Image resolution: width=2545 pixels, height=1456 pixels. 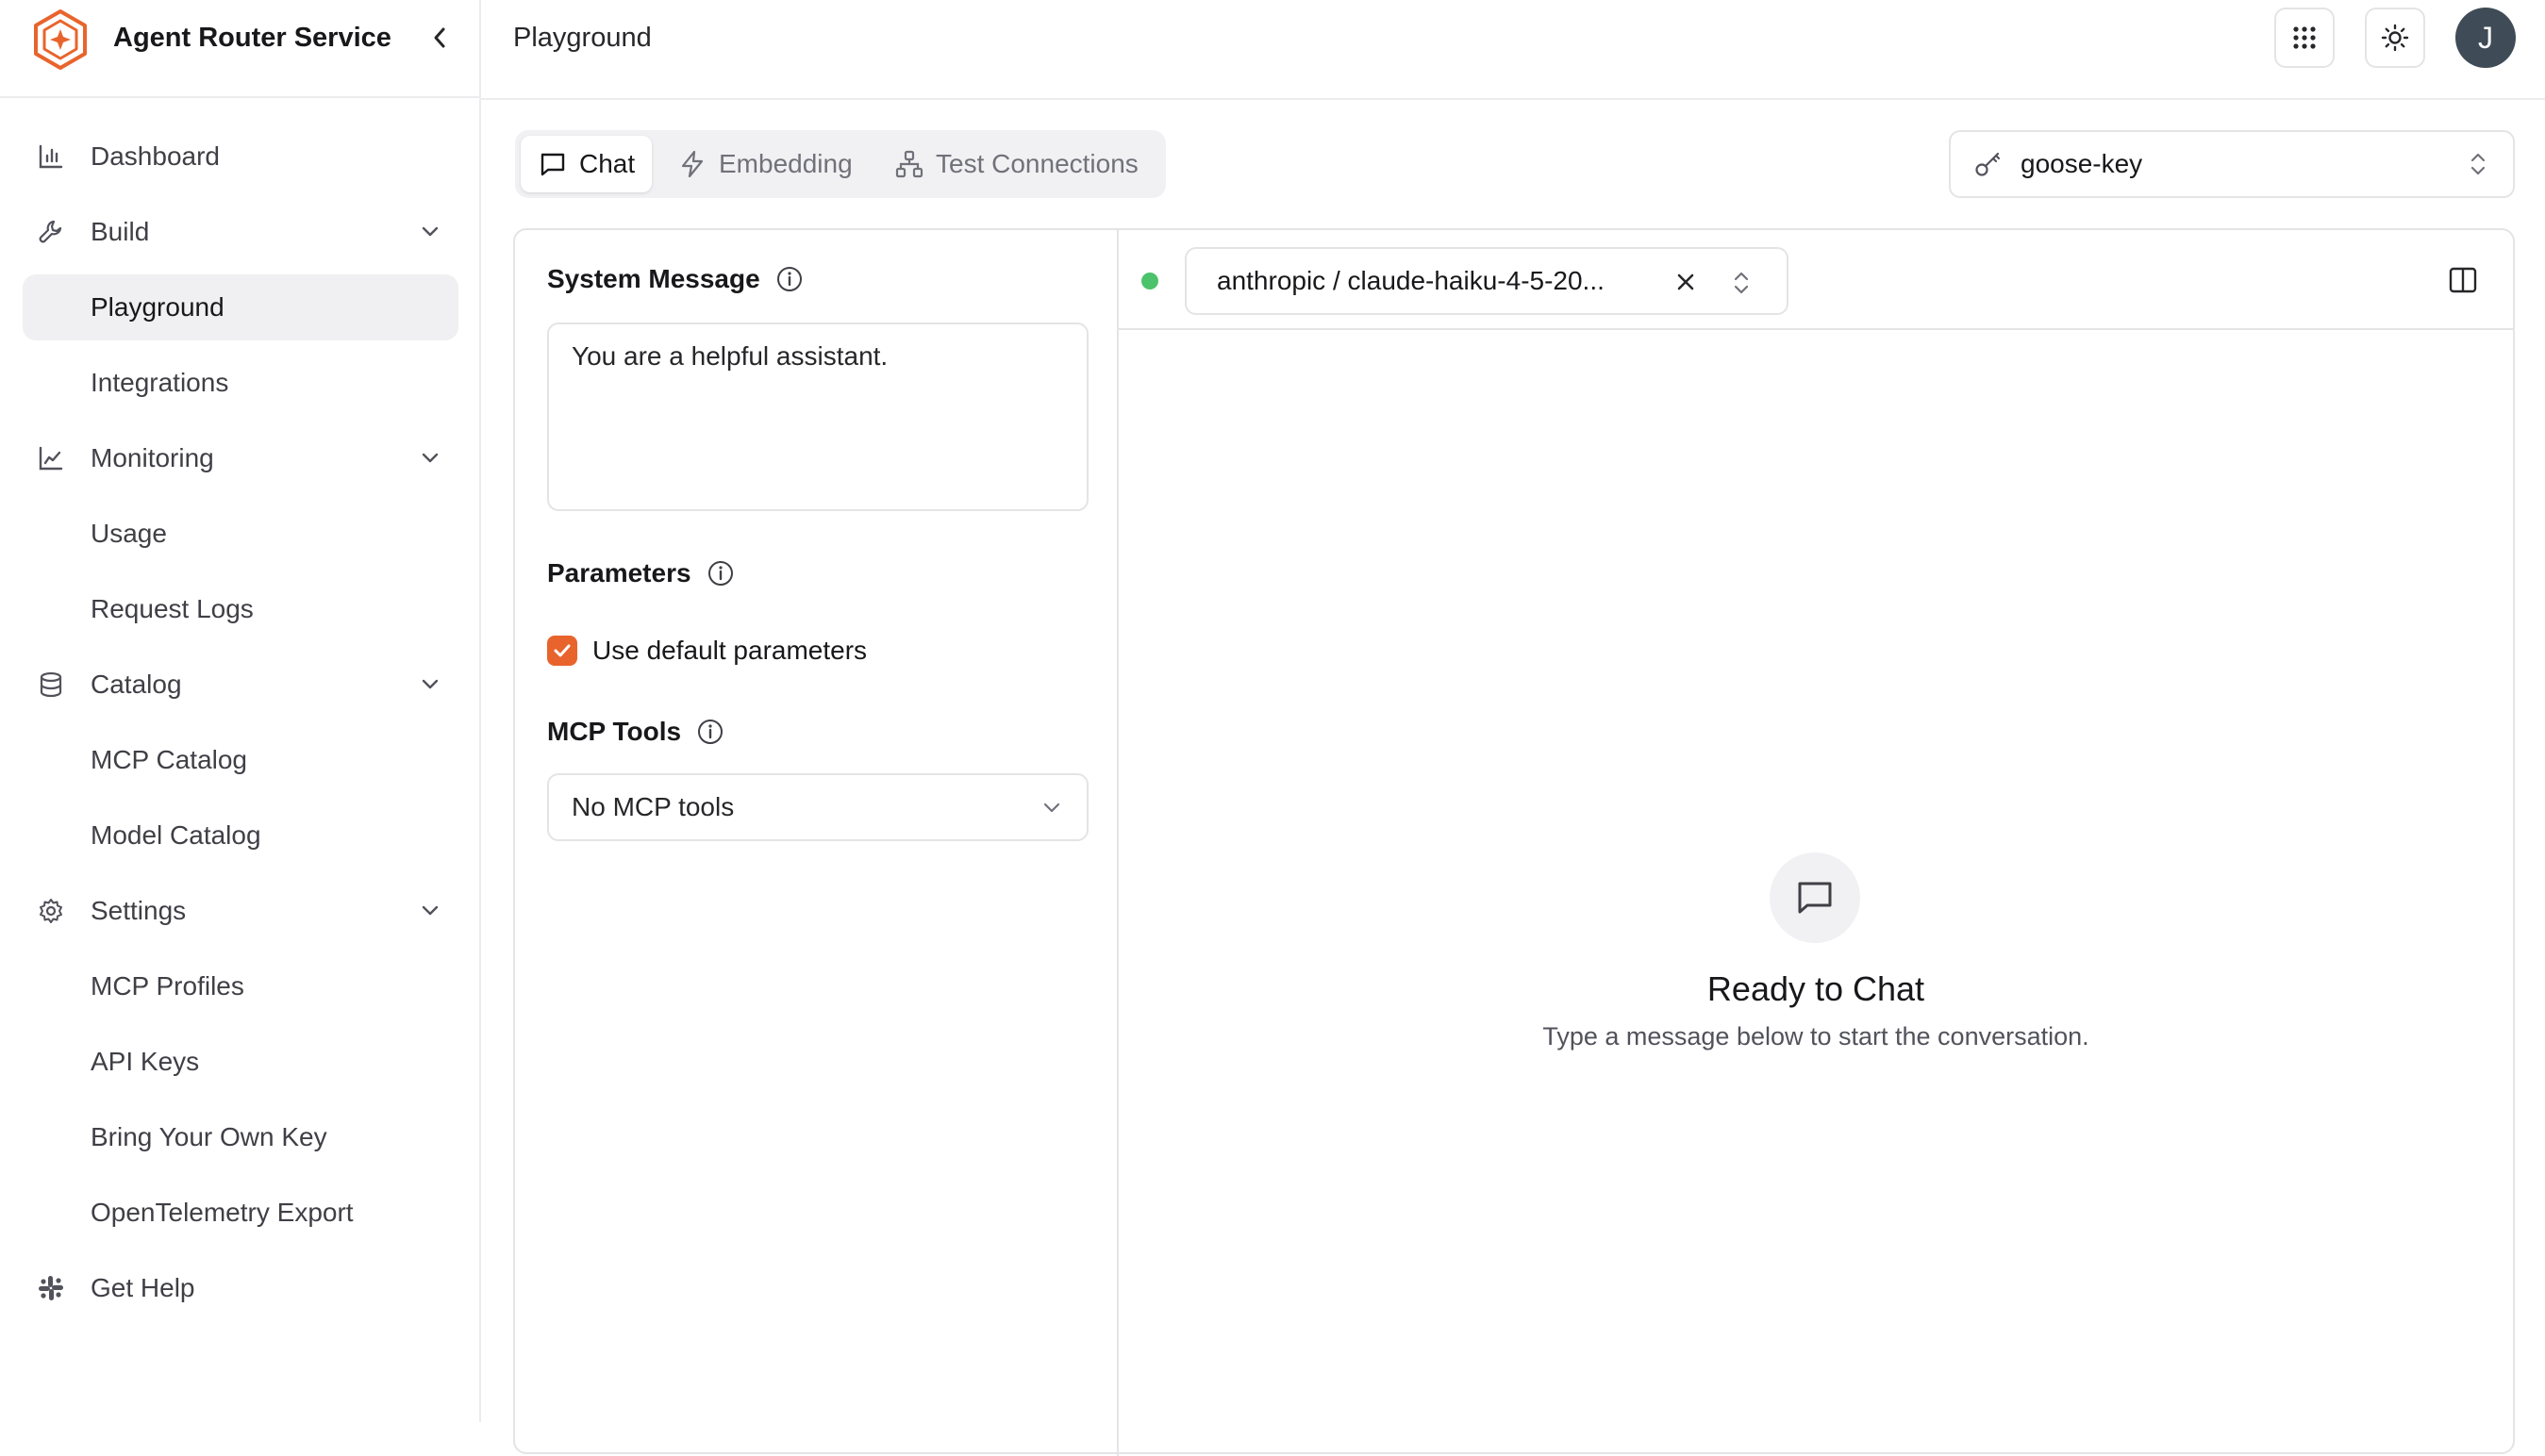 I want to click on sidebar-item-label: Get Help, so click(x=143, y=1287).